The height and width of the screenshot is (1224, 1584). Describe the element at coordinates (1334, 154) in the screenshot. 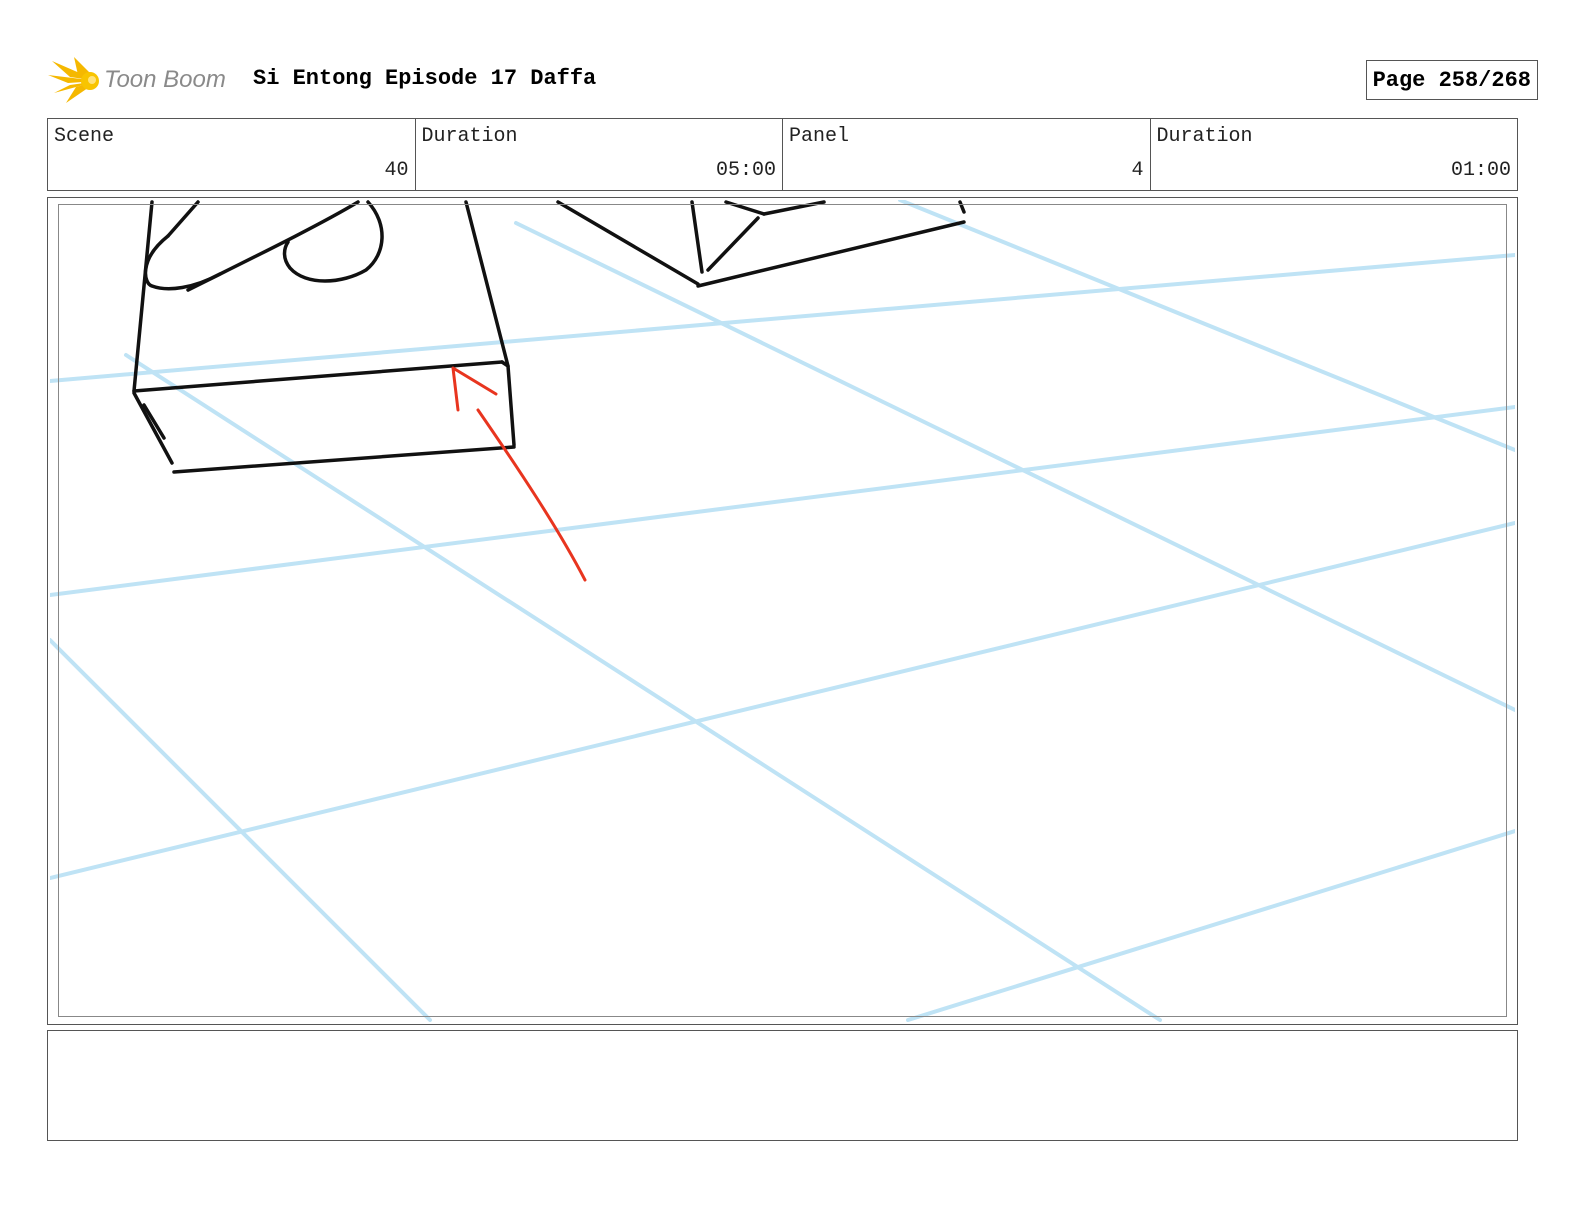

I see `panel-duration-cell: Duration 01:00` at that location.